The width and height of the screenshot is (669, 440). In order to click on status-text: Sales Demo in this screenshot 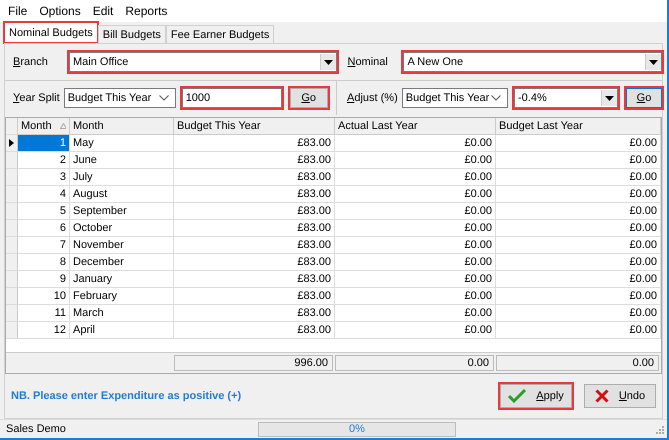, I will do `click(36, 429)`.